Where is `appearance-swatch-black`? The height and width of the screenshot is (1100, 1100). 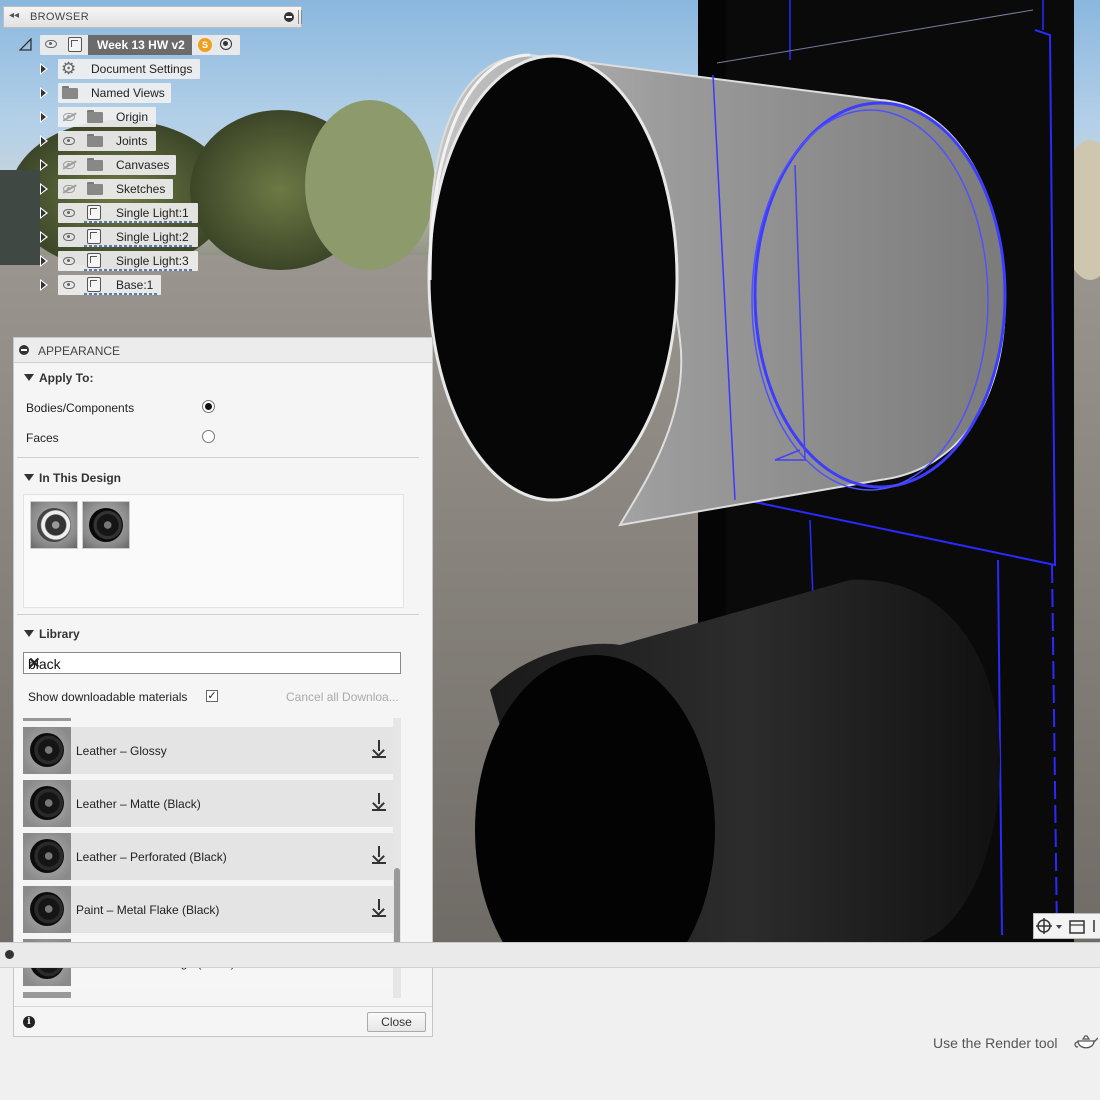
appearance-swatch-black is located at coordinates (106, 525).